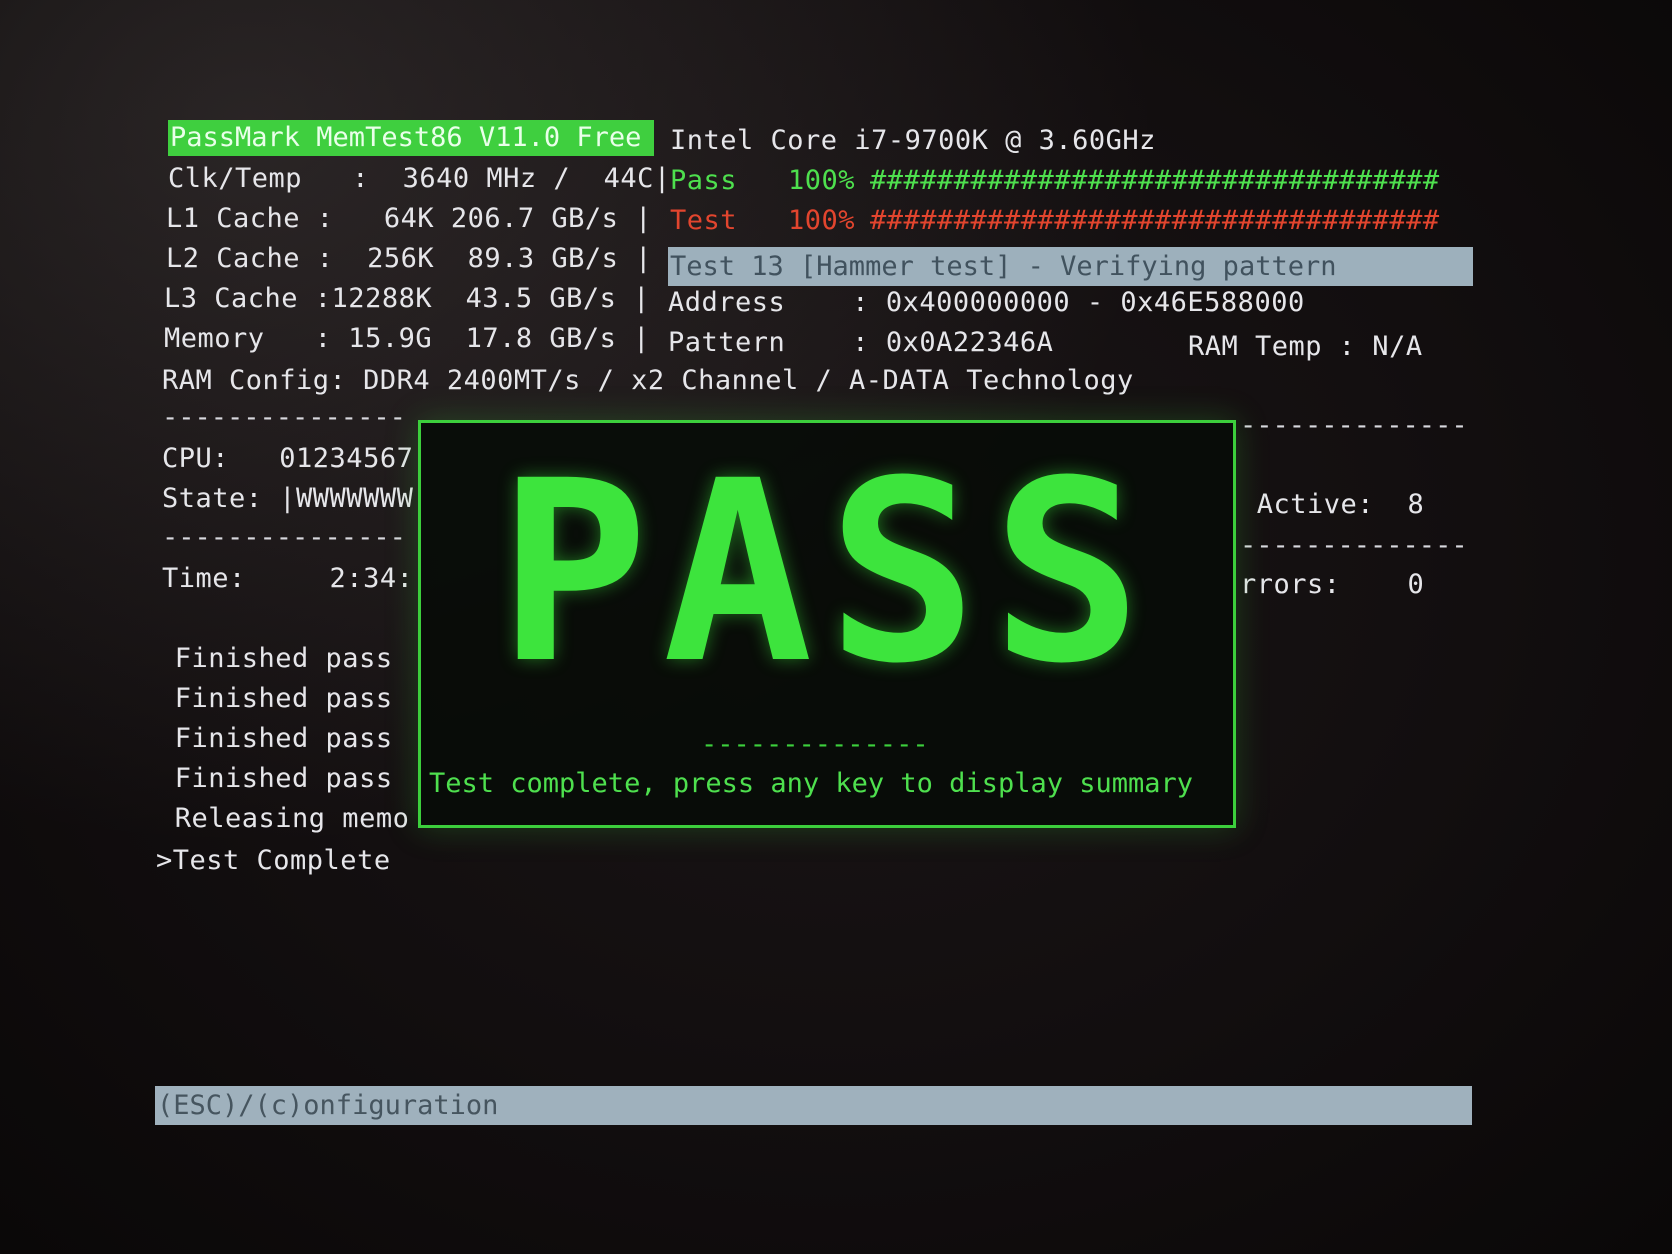 Image resolution: width=1672 pixels, height=1254 pixels. What do you see at coordinates (409, 258) in the screenshot?
I see `l2-cache-row: L2 Cache : 256K 89.3 GB/s |` at bounding box center [409, 258].